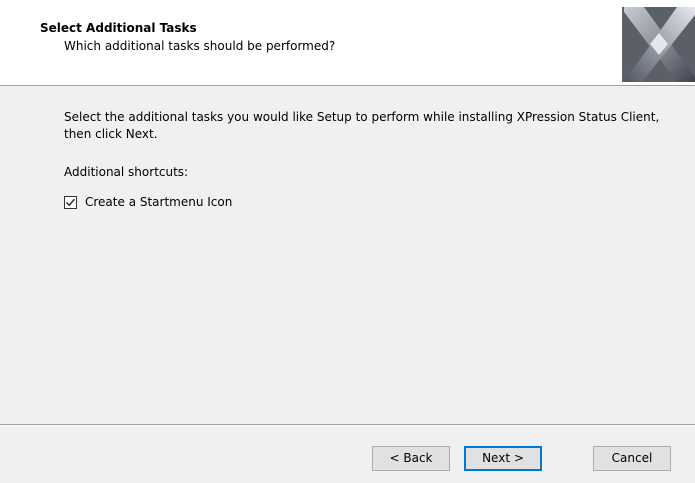 The width and height of the screenshot is (695, 483). I want to click on additional-shortcuts-label: Additional shortcuts:, so click(126, 172).